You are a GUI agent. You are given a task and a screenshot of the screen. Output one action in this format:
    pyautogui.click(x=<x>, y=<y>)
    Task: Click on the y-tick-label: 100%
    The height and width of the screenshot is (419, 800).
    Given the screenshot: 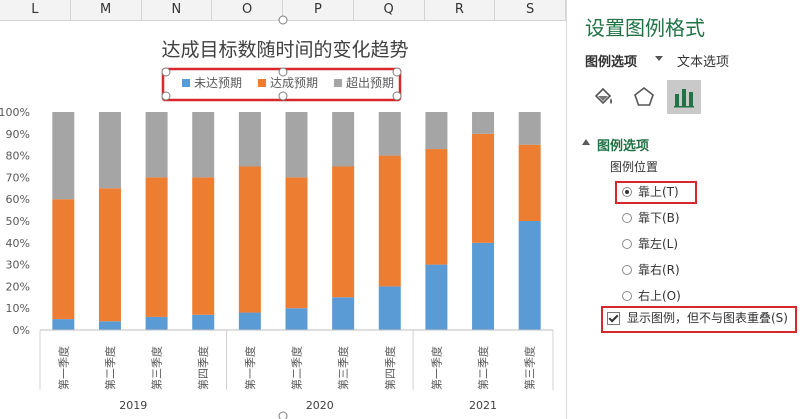 What is the action you would take?
    pyautogui.click(x=15, y=112)
    